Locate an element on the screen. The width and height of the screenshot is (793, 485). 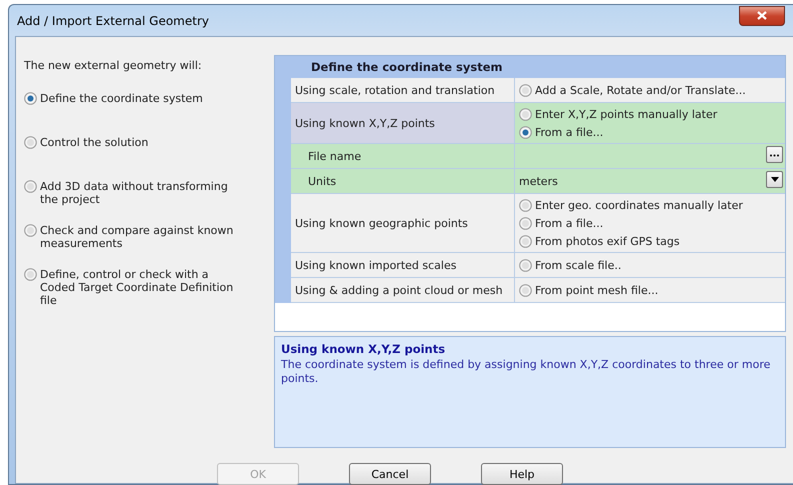
row-label: File name is located at coordinates (403, 156).